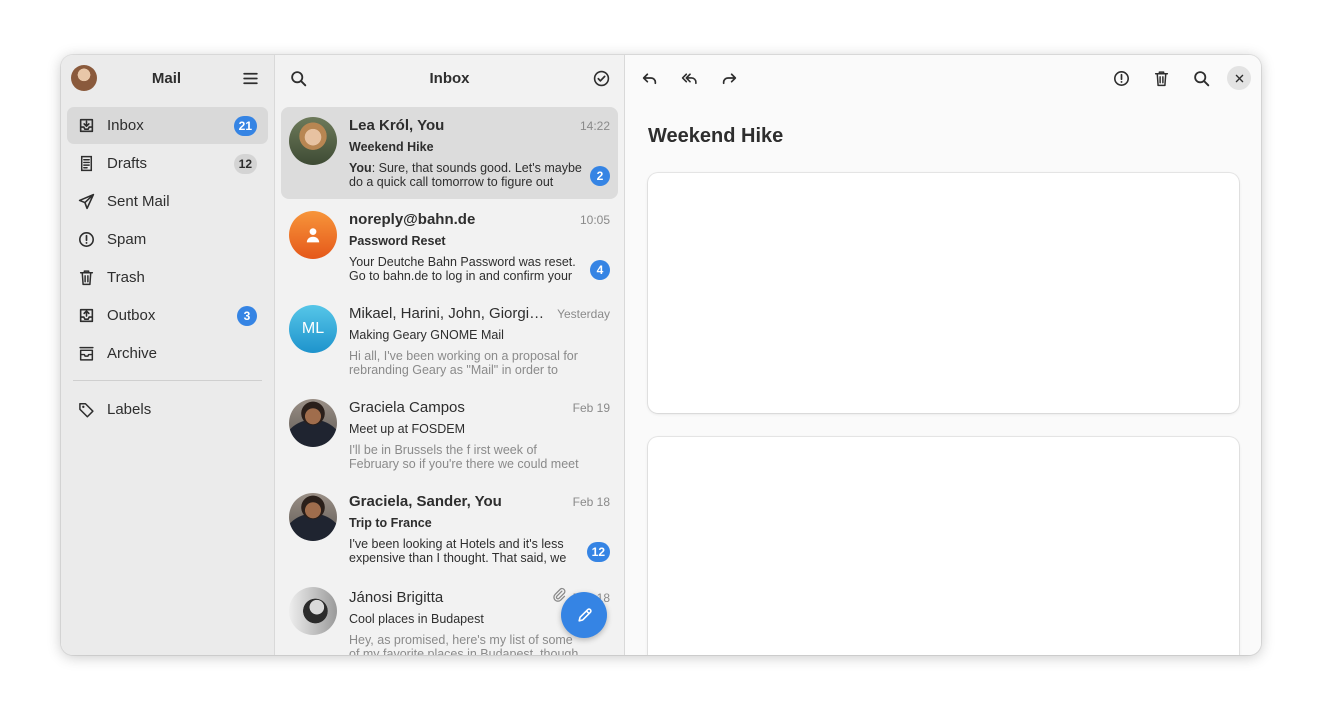  I want to click on close-icon, so click(1239, 78).